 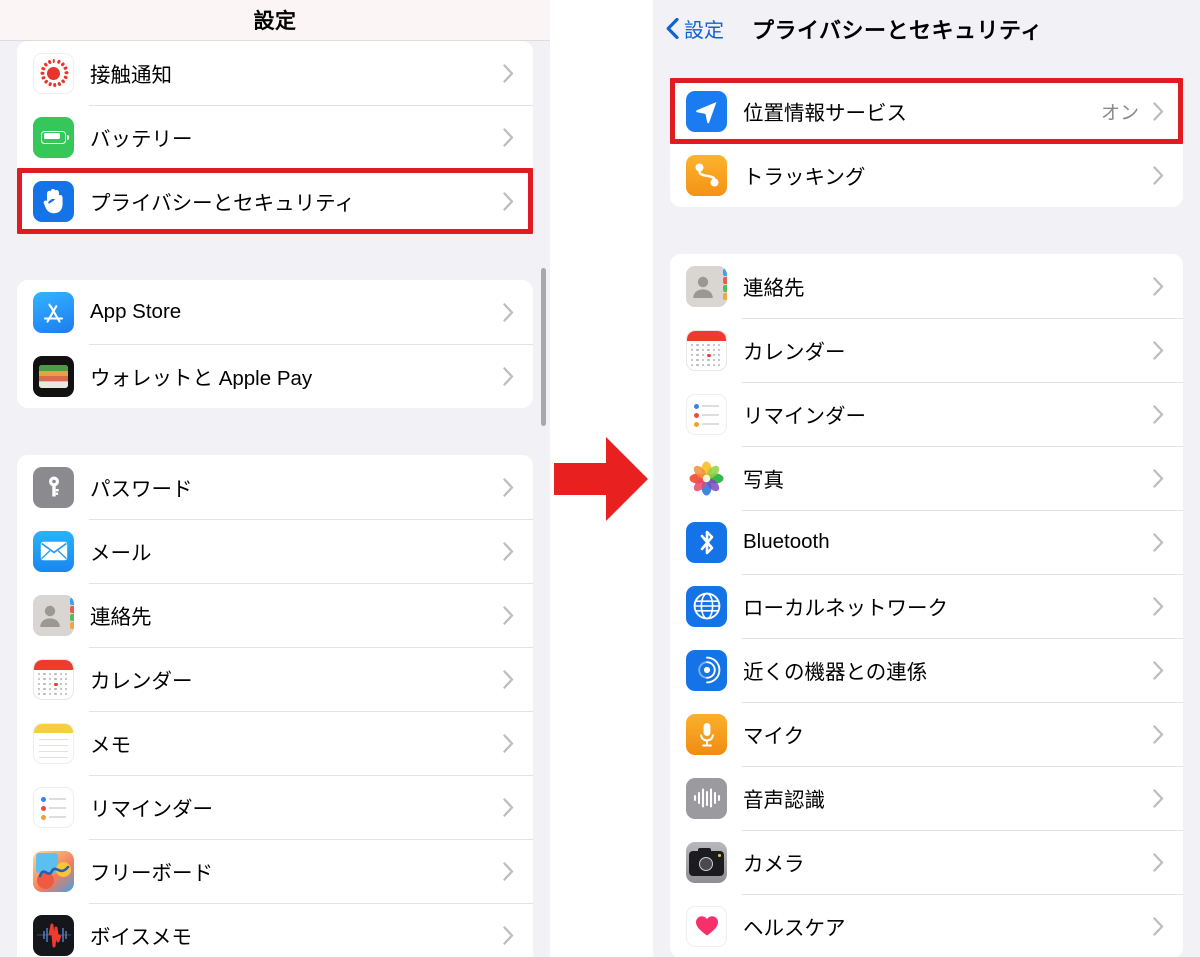 I want to click on battery-icon, so click(x=53, y=137).